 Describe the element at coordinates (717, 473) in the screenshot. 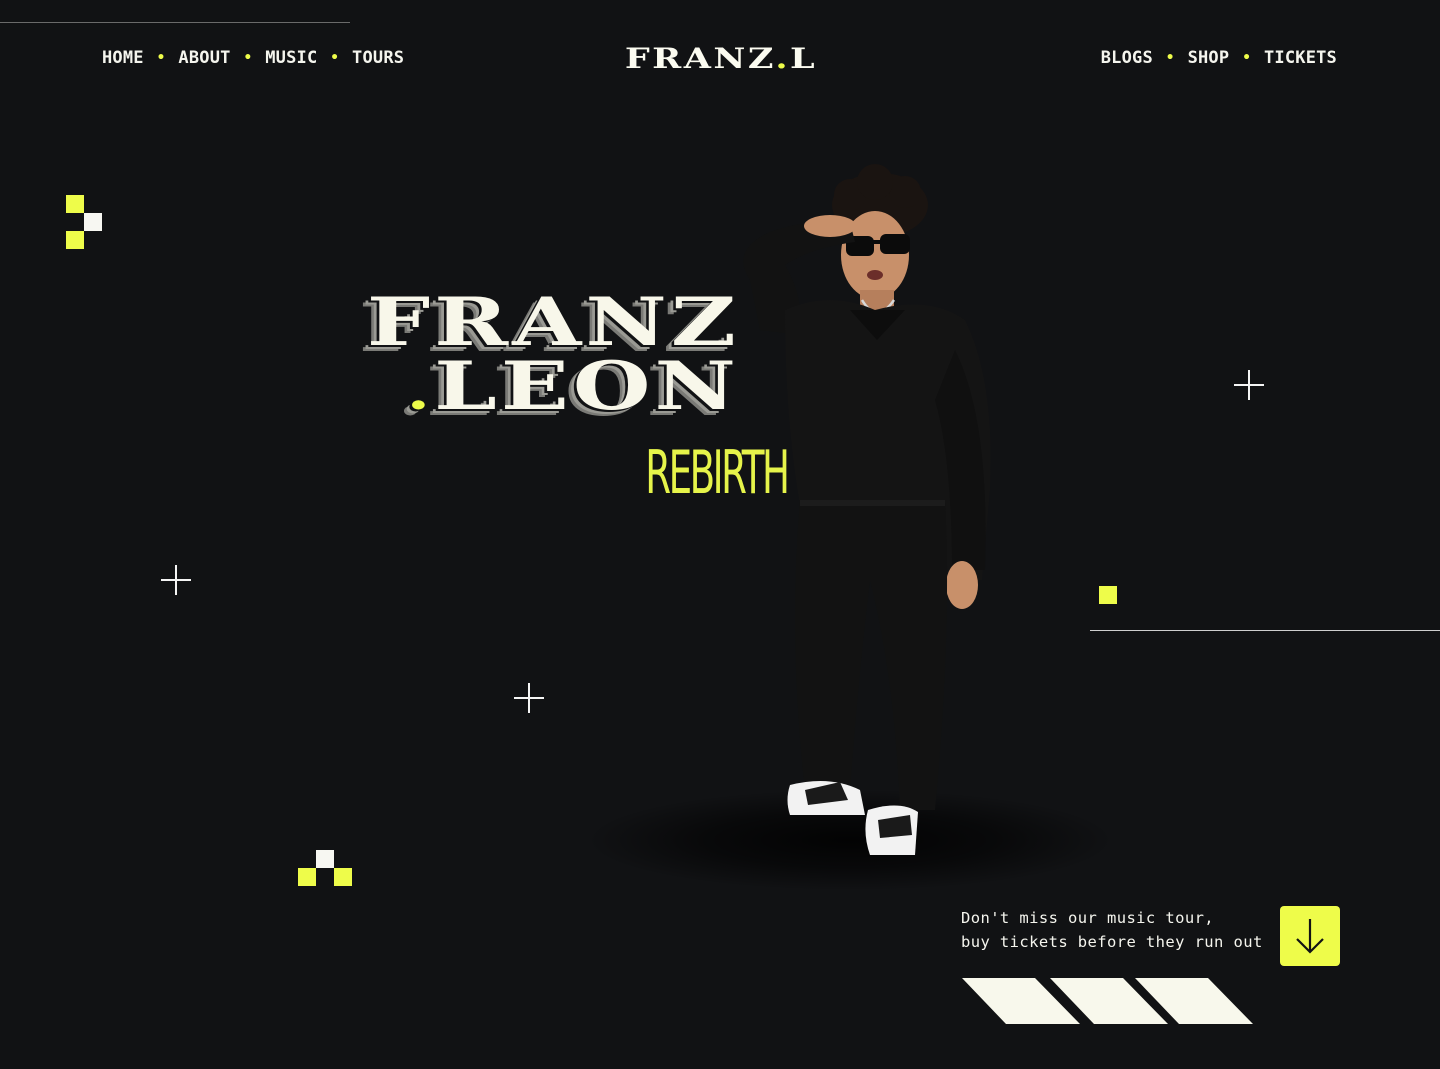

I see `hero-subtitle: REBIRTH` at that location.